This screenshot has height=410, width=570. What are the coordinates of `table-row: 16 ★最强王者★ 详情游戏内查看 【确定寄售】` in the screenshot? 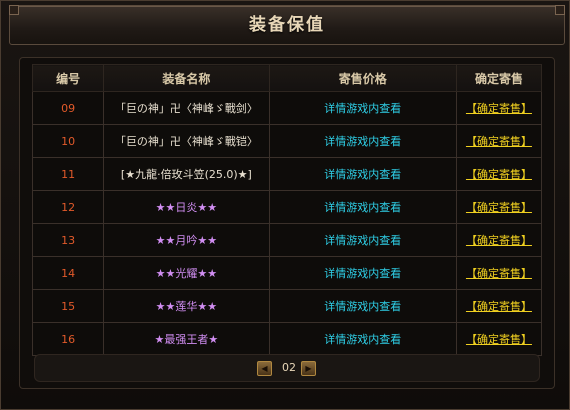 It's located at (287, 339).